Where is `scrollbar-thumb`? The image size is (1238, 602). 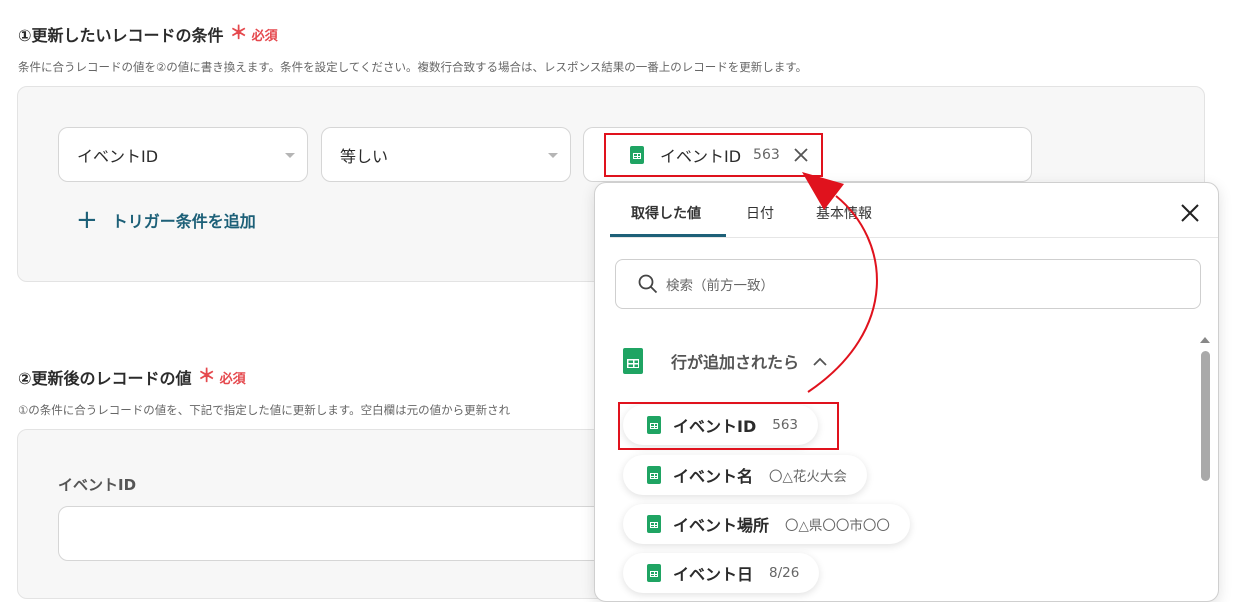
scrollbar-thumb is located at coordinates (1205, 416).